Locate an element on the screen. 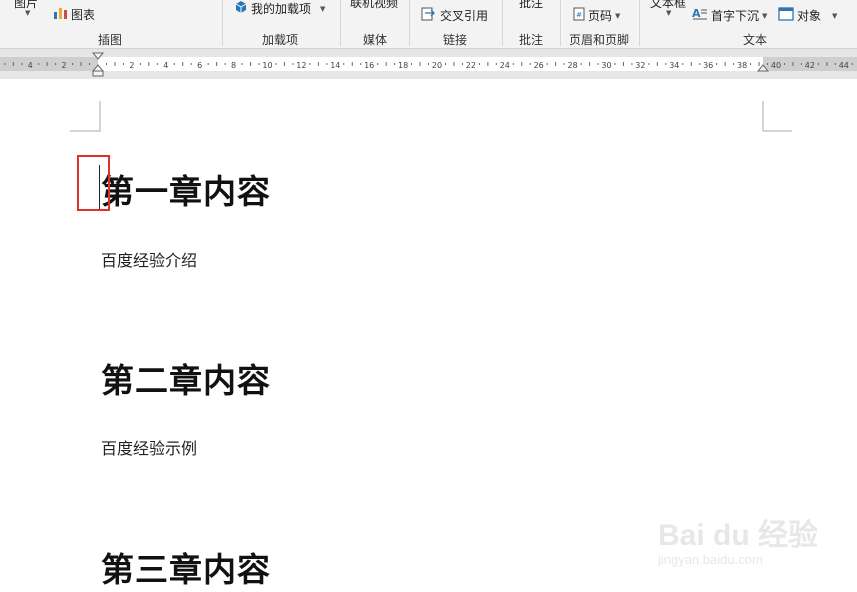 The image size is (857, 592). online-video-button: 联机视频 is located at coordinates (374, 5).